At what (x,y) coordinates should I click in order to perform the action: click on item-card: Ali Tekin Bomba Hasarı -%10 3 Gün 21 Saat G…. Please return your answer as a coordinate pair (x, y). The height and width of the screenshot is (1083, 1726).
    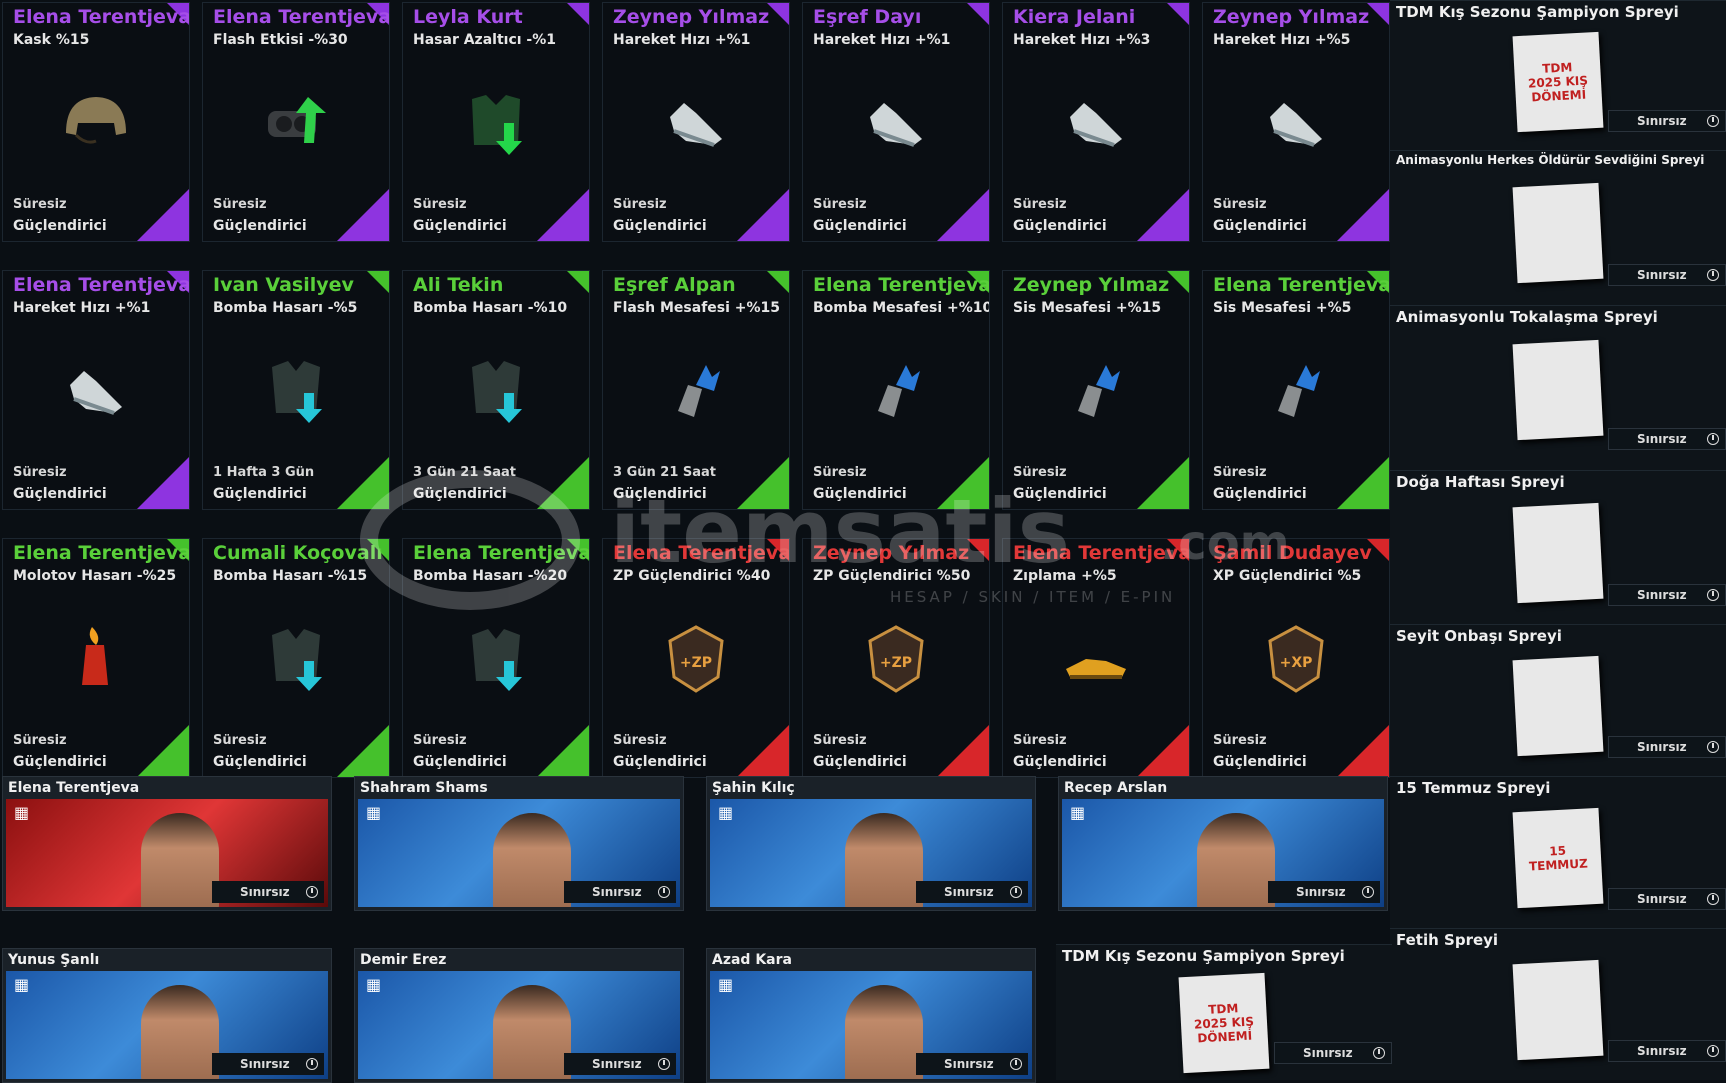
    Looking at the image, I should click on (496, 390).